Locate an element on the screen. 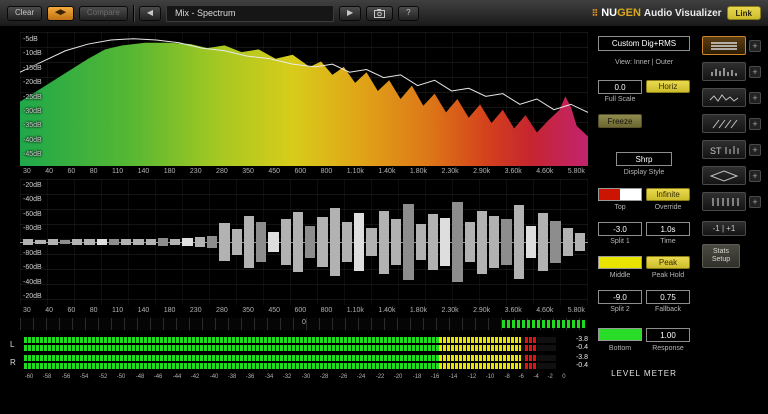 Image resolution: width=768 pixels, height=414 pixels. lines-icon is located at coordinates (724, 45).